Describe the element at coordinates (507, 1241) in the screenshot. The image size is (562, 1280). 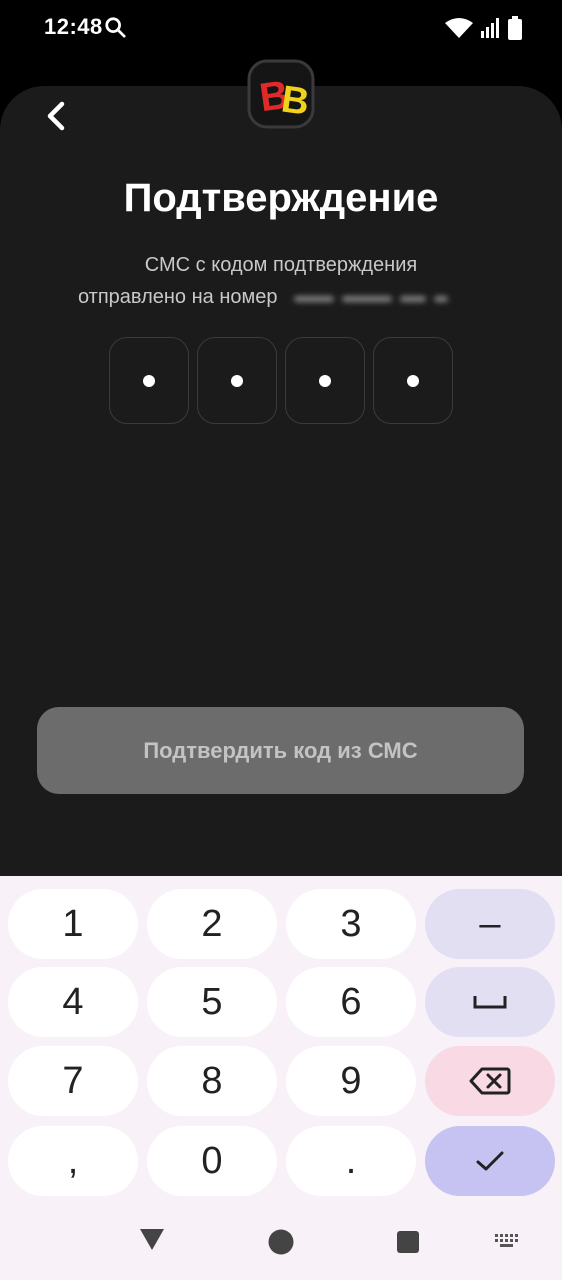
I see `keyboard-switch-icon` at that location.